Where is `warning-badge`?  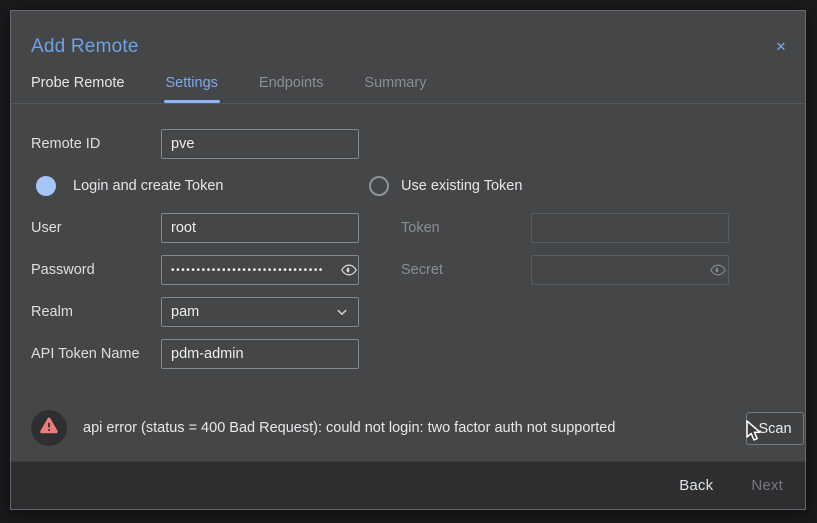 warning-badge is located at coordinates (49, 428).